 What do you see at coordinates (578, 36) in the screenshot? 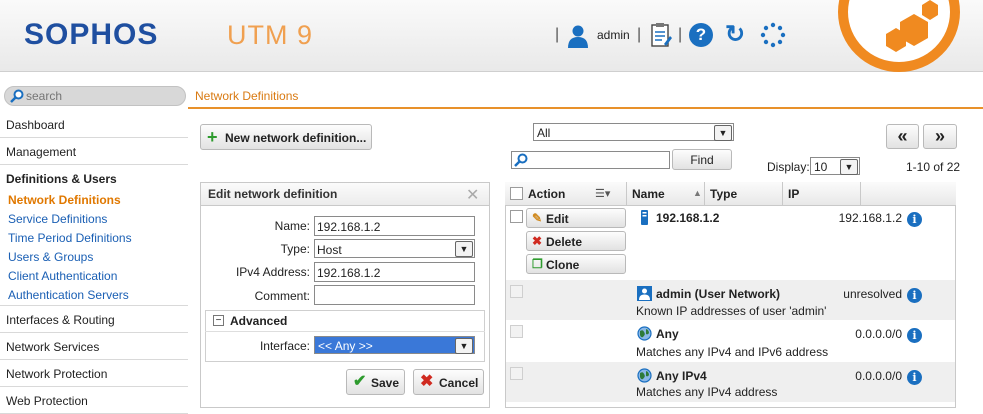
I see `user-icon` at bounding box center [578, 36].